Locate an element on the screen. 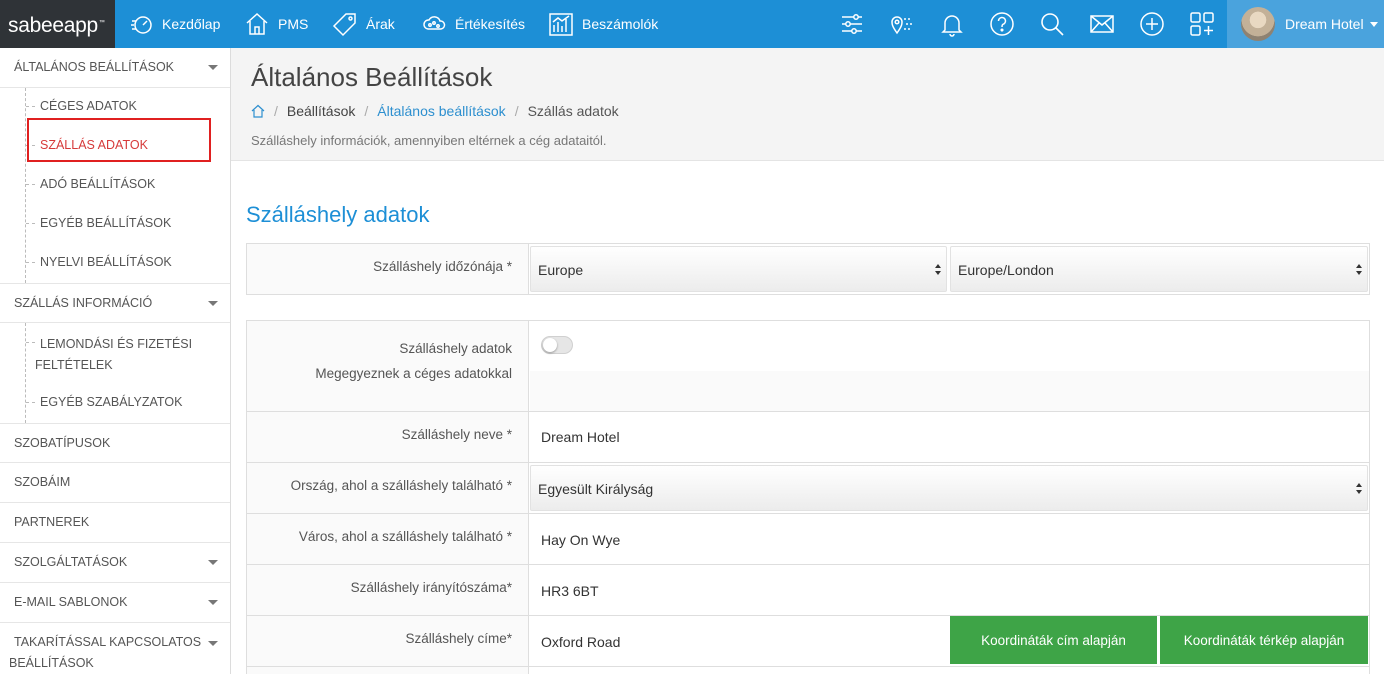  coords-by-address-button: Koordináták cím alapján is located at coordinates (1053, 640).